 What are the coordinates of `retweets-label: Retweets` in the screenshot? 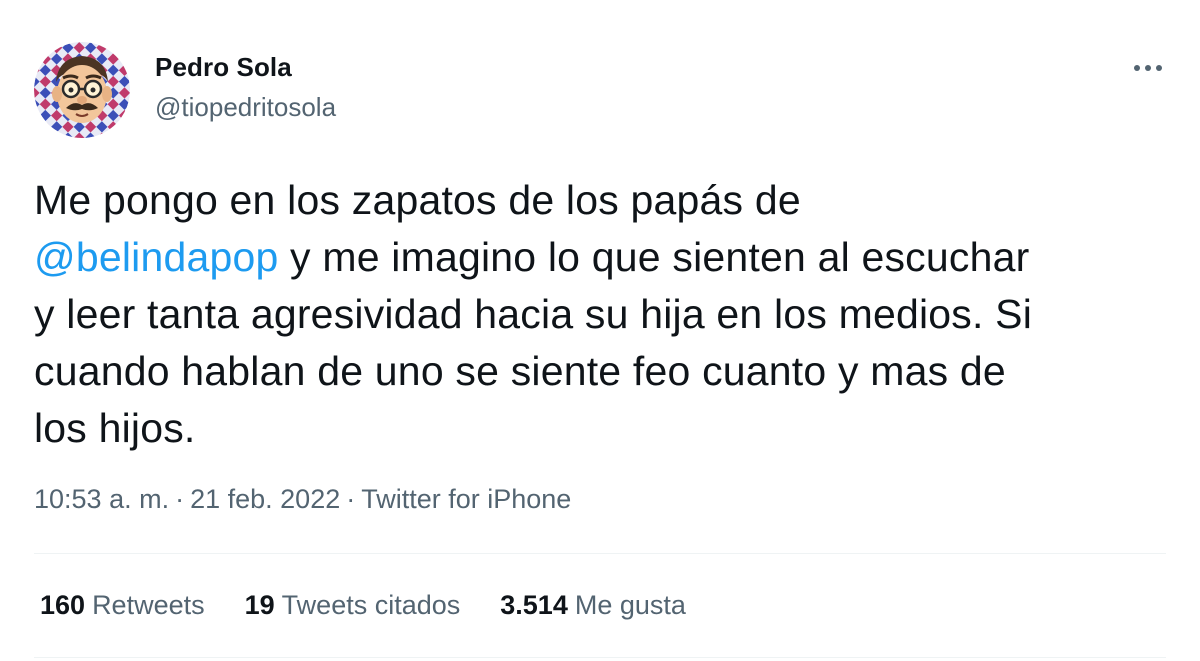 It's located at (148, 605).